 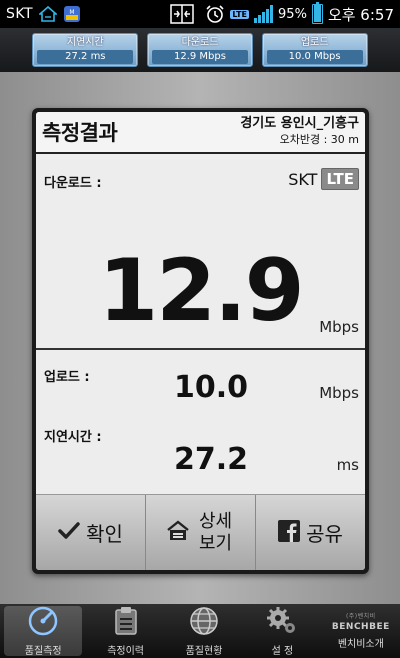 I want to click on result-header: 측정결과 경기도 용인시_기흥구 오차반경 : 30 m, so click(x=200, y=133).